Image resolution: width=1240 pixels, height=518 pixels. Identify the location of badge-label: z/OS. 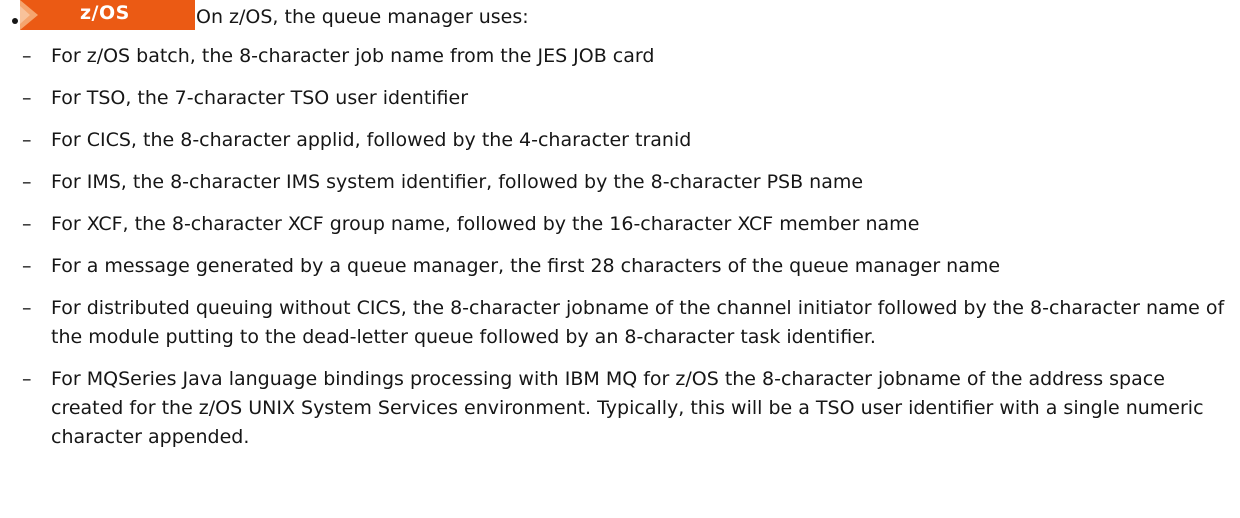
(105, 13).